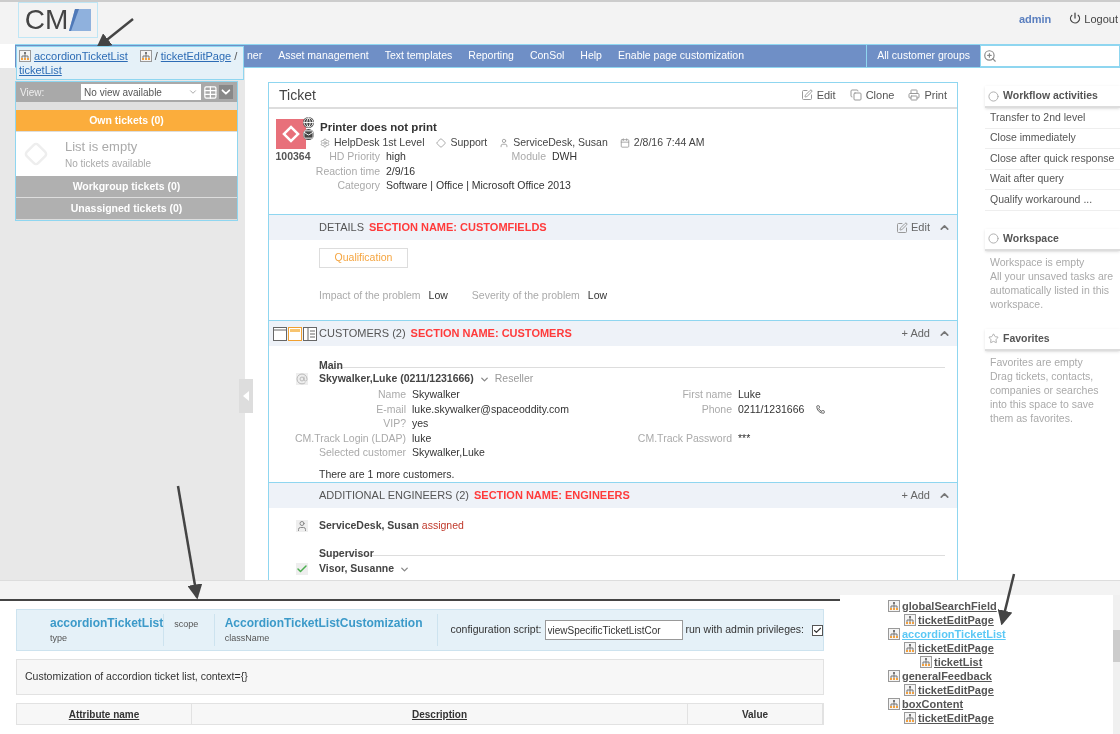 The image size is (1120, 734). What do you see at coordinates (684, 438) in the screenshot?
I see `field-label: CM.Track Password` at bounding box center [684, 438].